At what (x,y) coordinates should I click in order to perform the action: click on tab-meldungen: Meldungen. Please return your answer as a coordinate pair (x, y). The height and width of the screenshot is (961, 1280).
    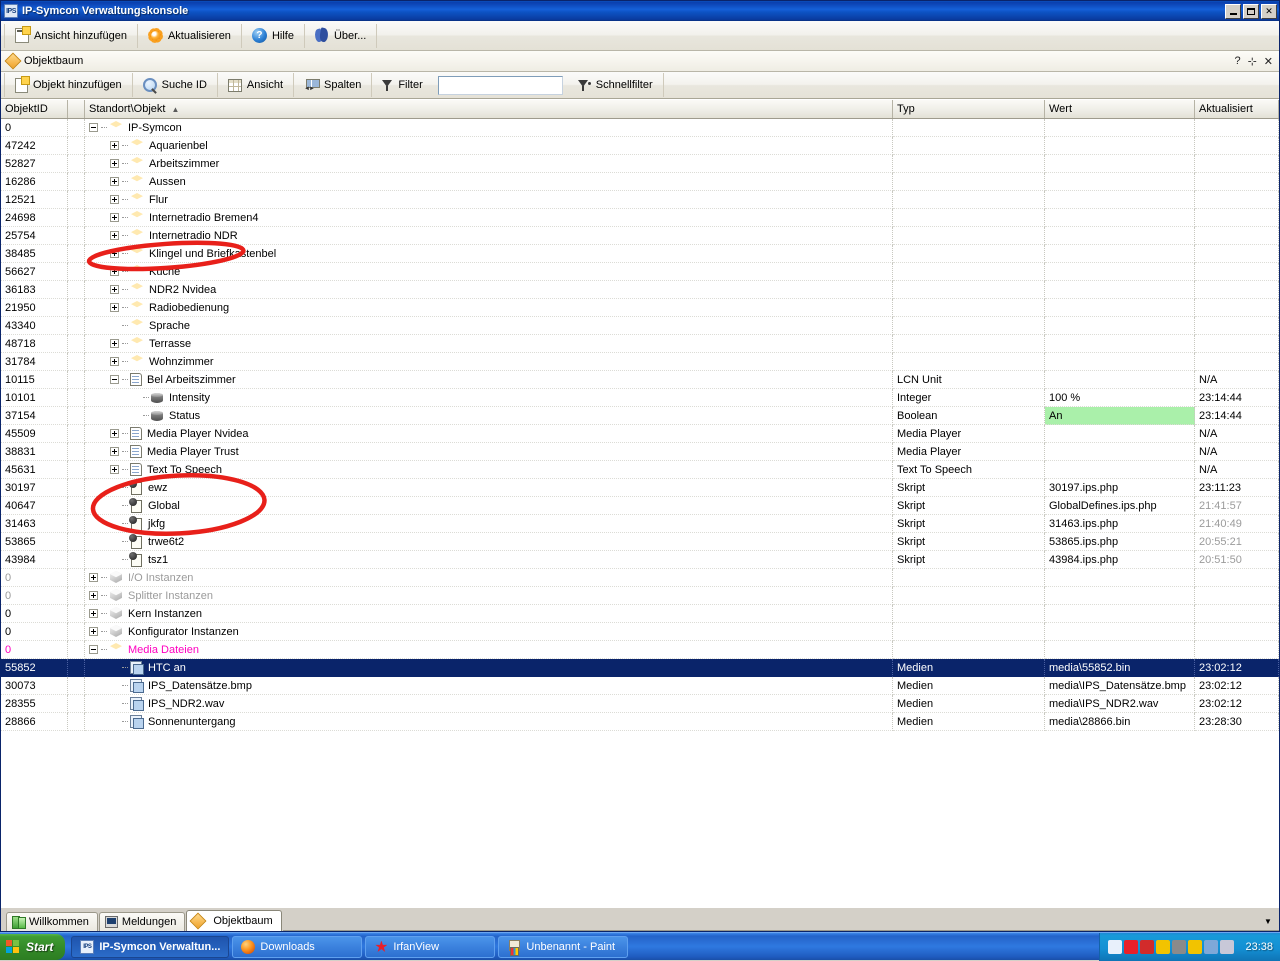
    Looking at the image, I should click on (142, 921).